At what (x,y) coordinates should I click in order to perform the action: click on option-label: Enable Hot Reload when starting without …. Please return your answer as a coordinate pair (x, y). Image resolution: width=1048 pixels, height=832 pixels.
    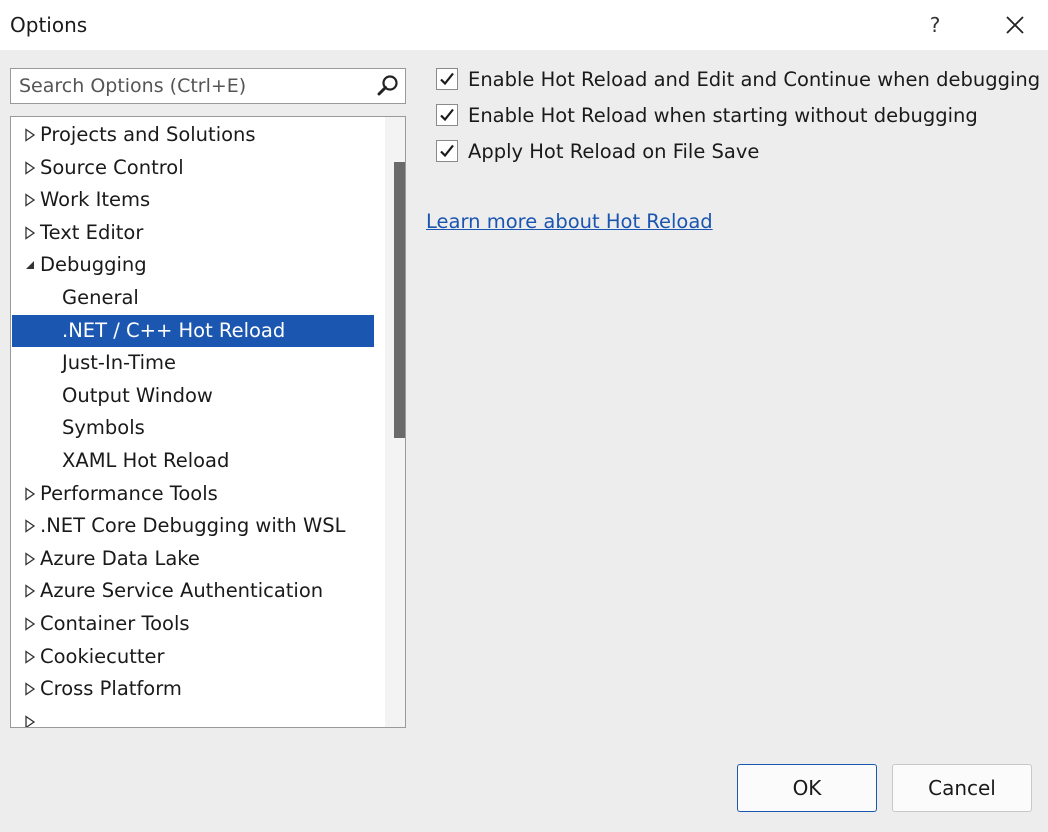
    Looking at the image, I should click on (723, 115).